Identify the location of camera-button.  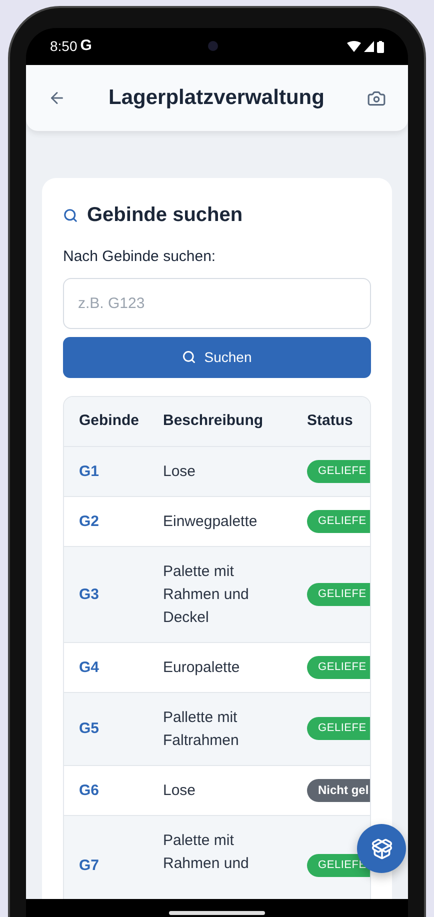
(376, 98).